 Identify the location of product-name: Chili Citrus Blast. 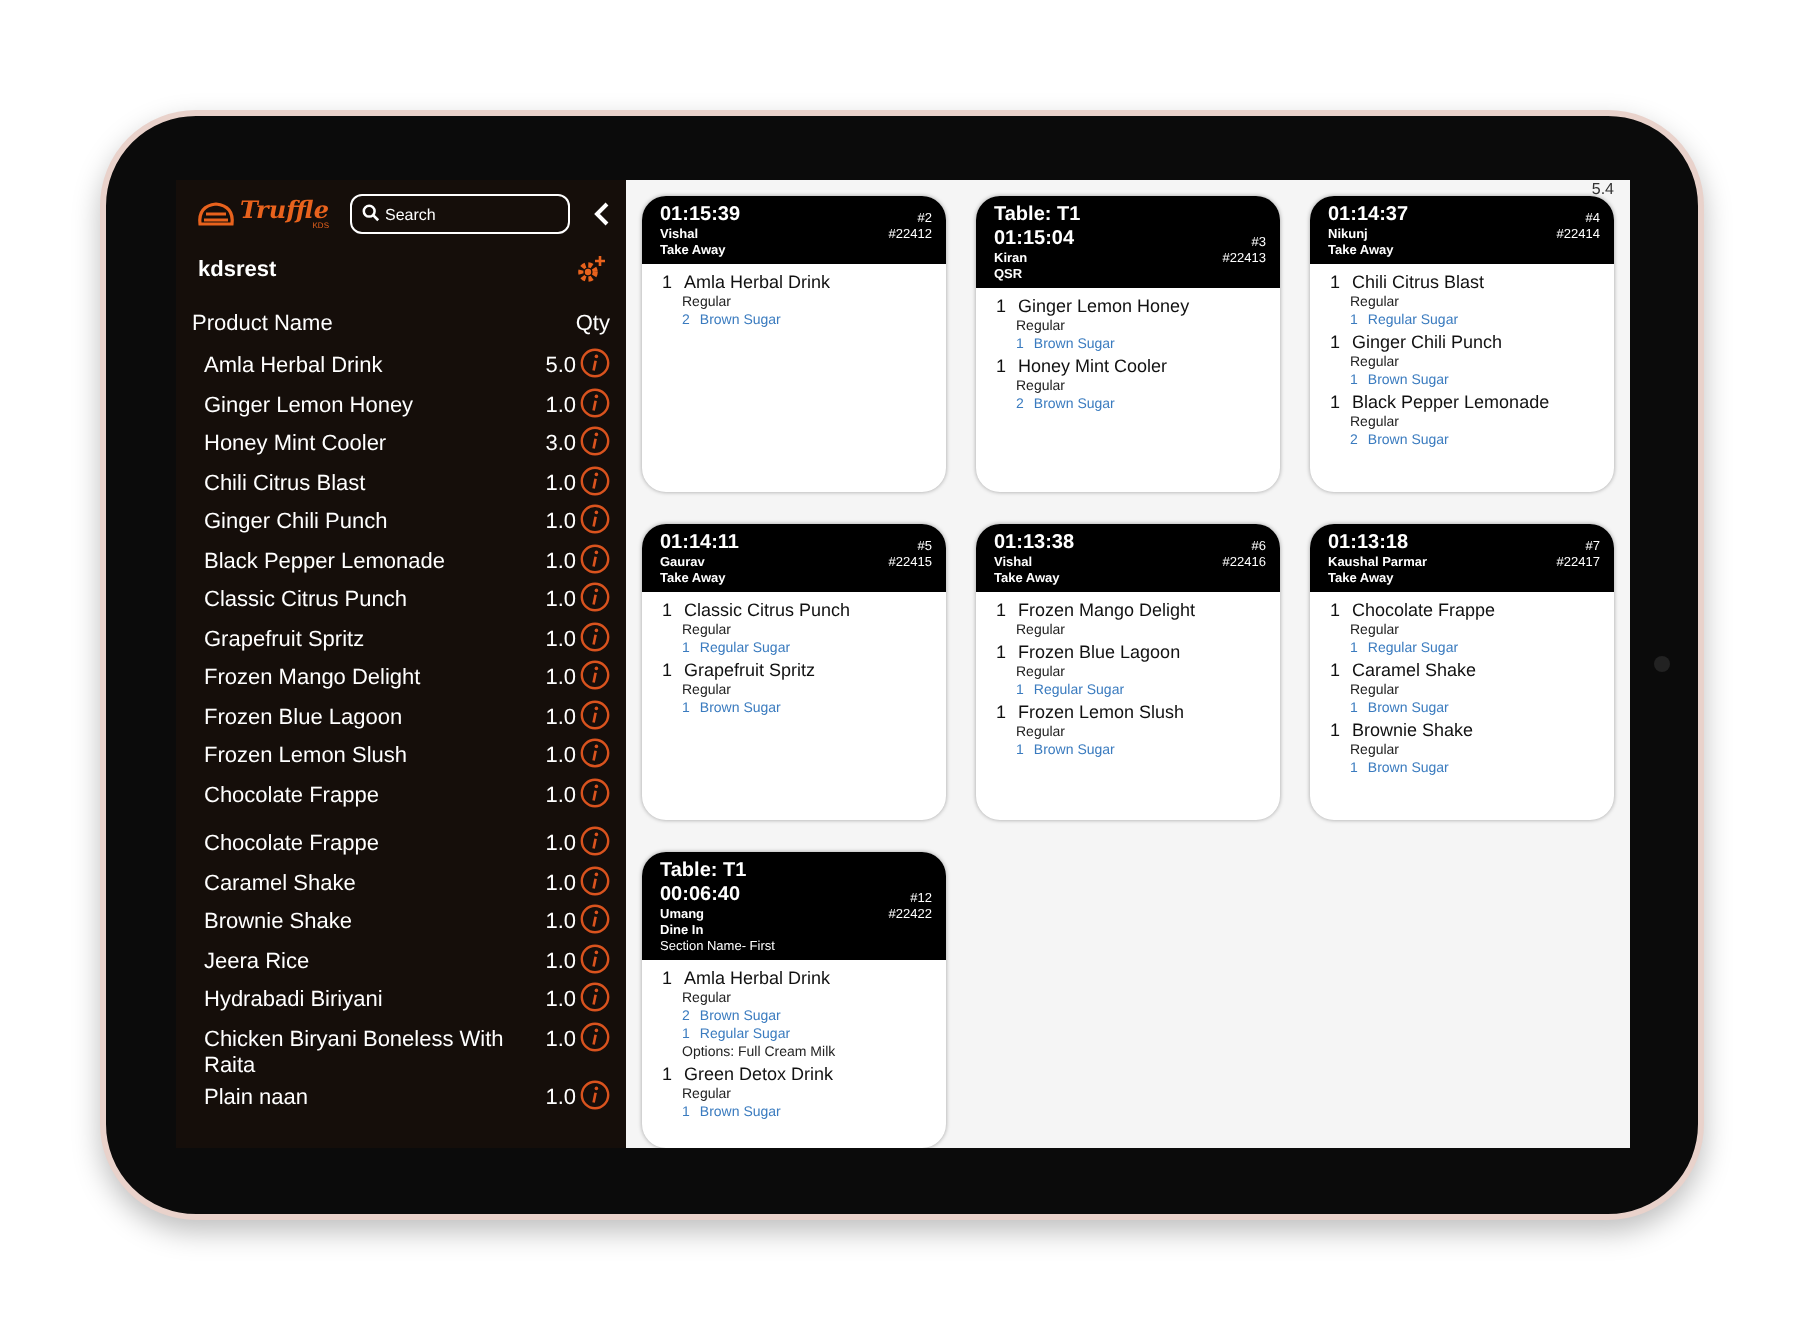
(286, 483).